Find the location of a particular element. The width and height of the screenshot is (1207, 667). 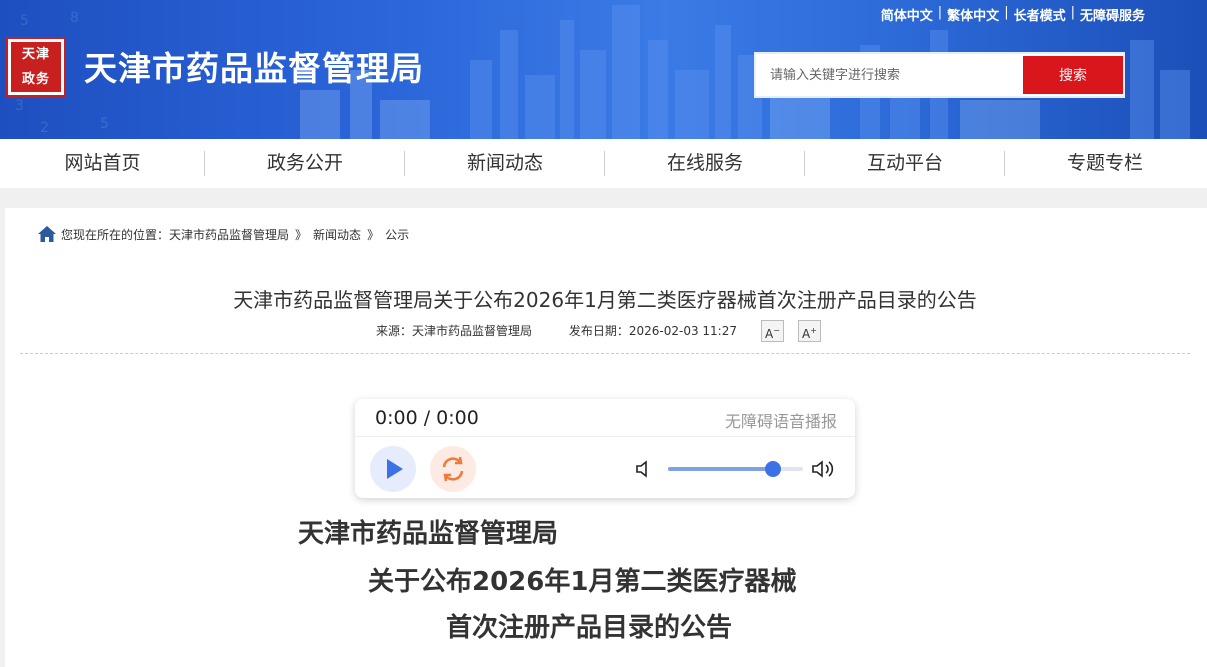

volume-high-icon is located at coordinates (824, 469).